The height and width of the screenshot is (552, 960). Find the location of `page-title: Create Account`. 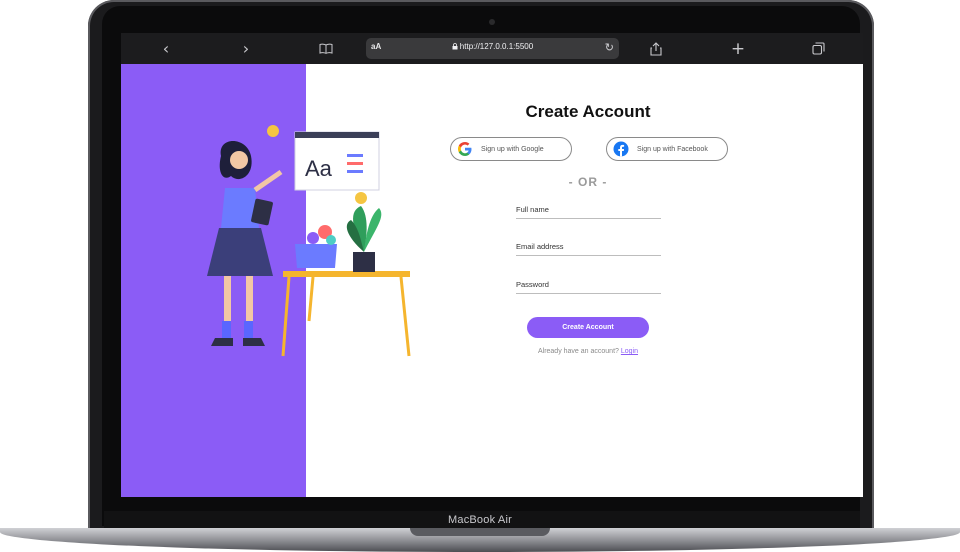

page-title: Create Account is located at coordinates (588, 111).